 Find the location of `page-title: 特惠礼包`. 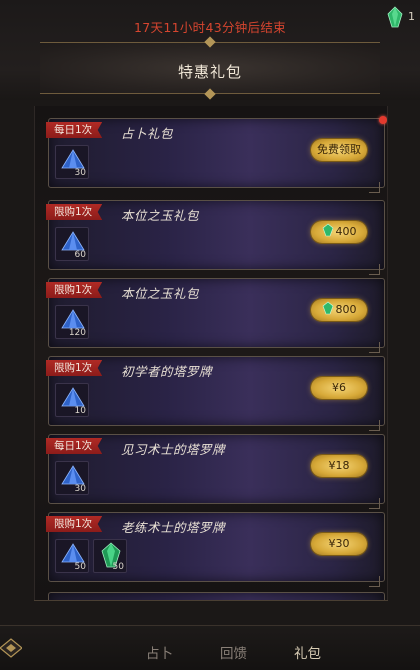

page-title: 特惠礼包 is located at coordinates (209, 72).